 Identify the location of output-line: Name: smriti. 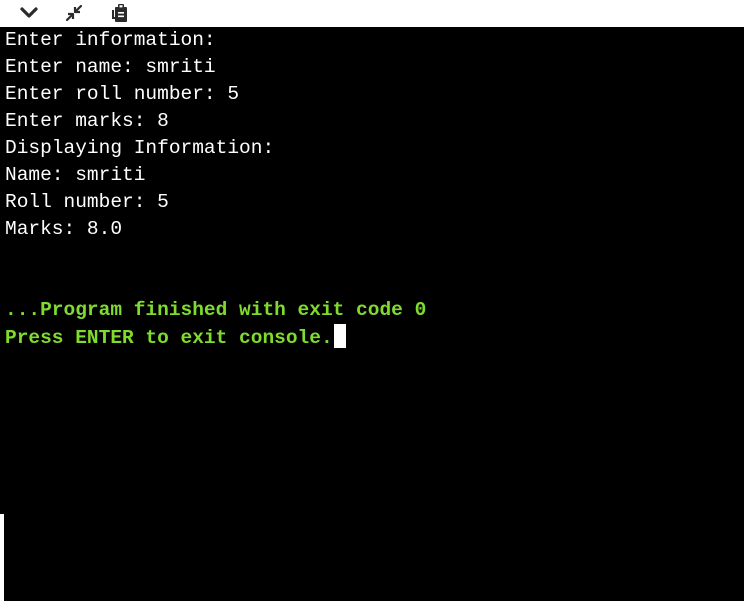
(75, 175).